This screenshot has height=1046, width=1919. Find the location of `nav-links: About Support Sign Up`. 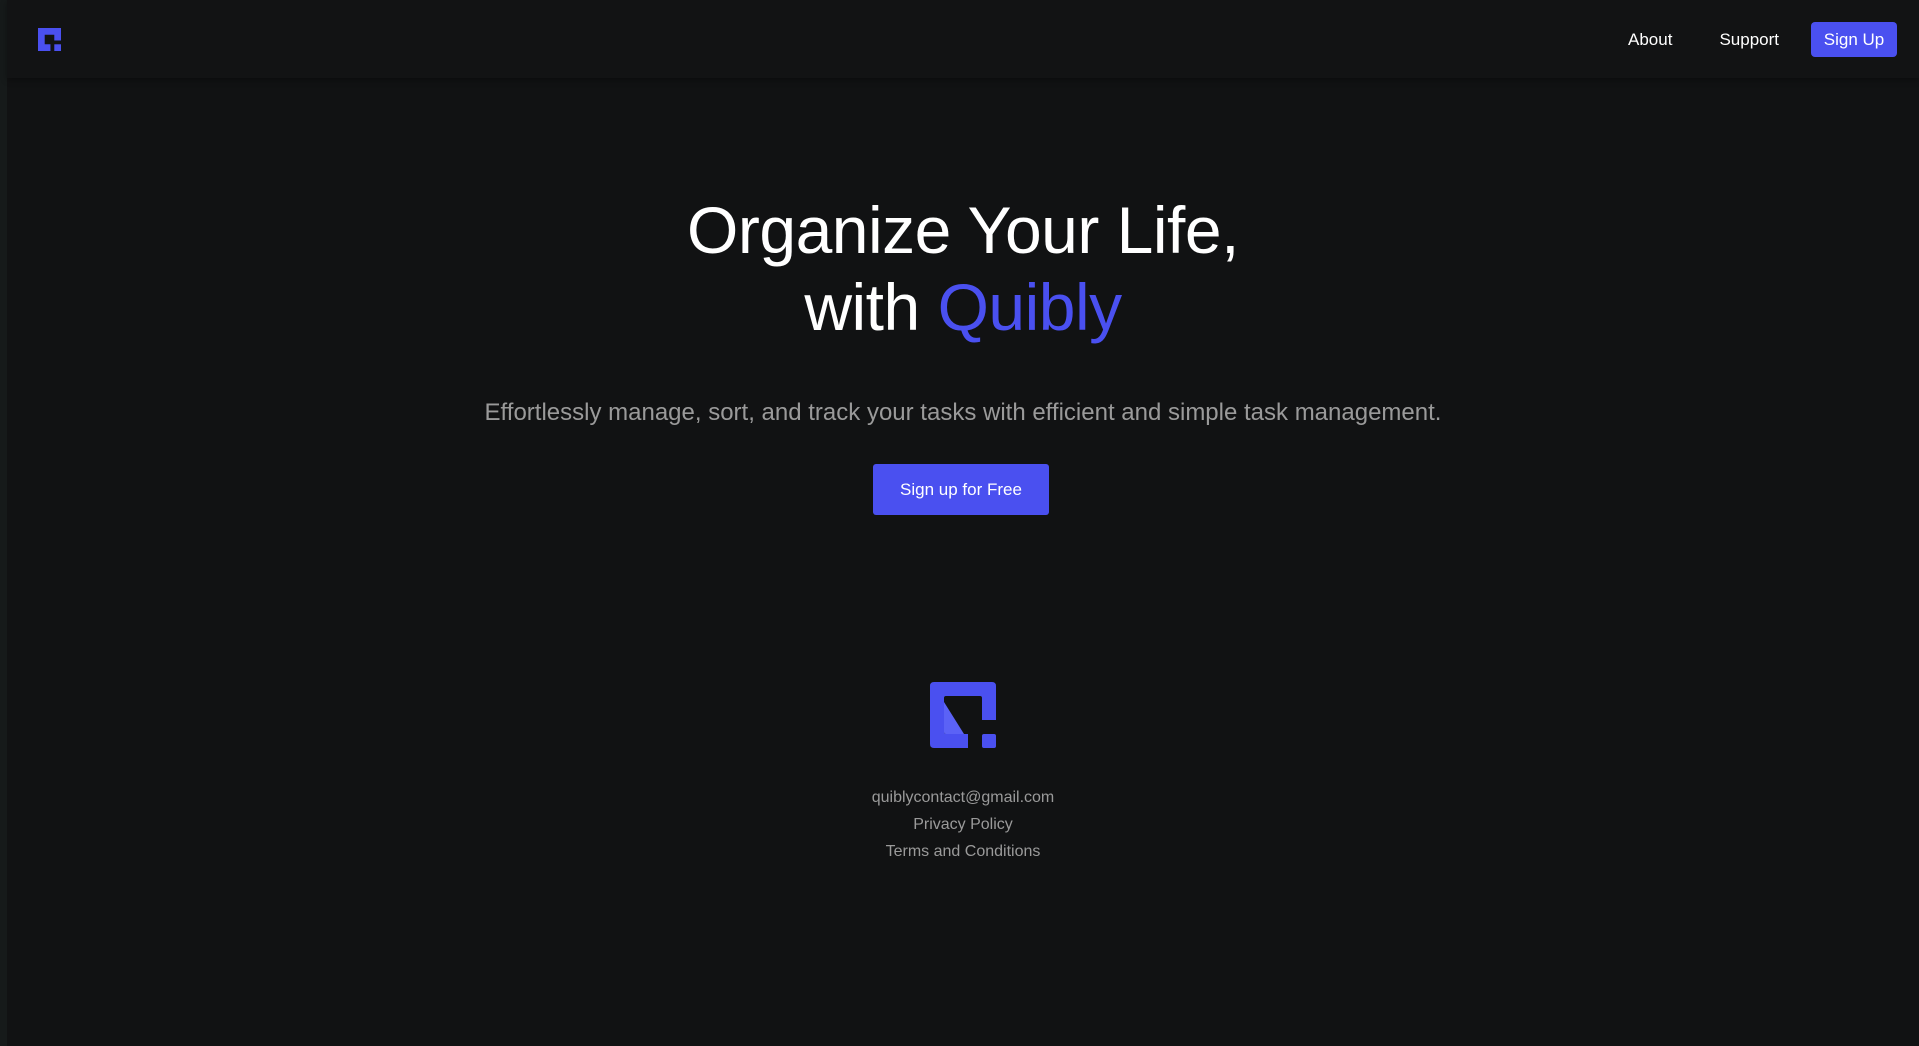

nav-links: About Support Sign Up is located at coordinates (1762, 39).